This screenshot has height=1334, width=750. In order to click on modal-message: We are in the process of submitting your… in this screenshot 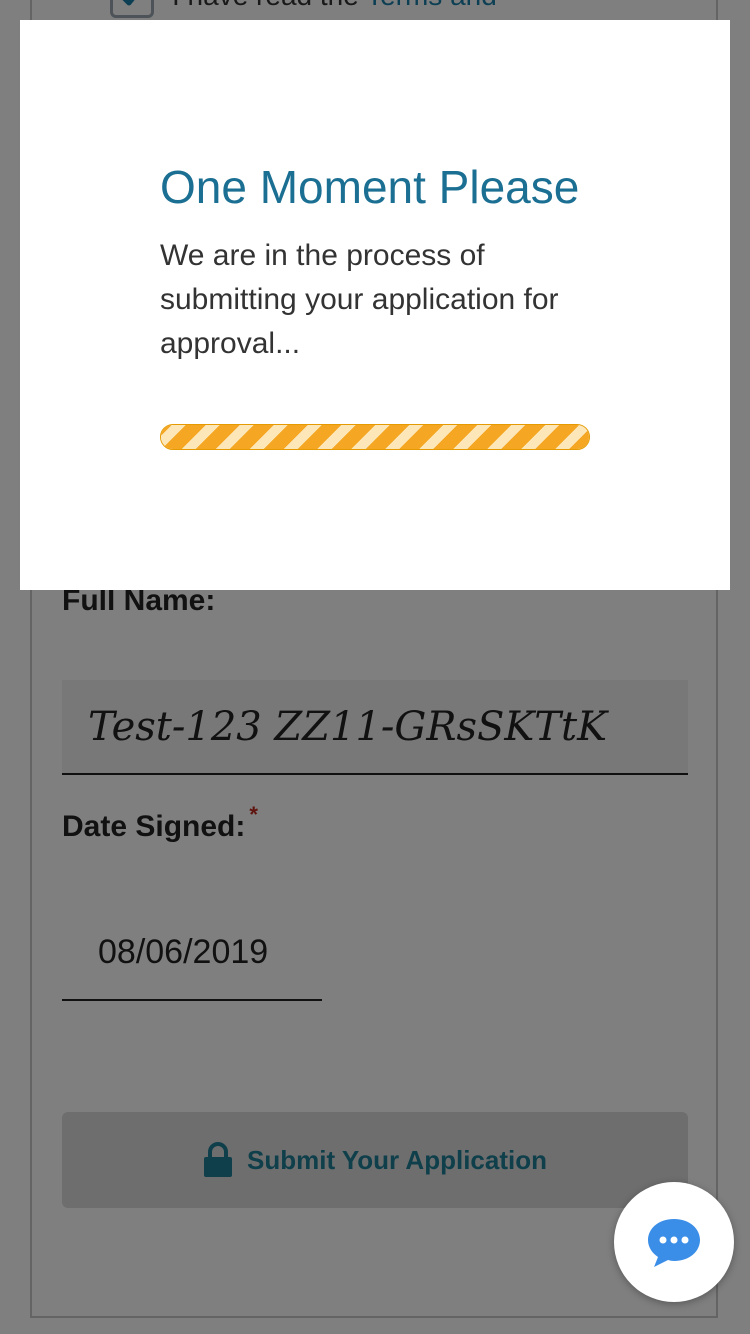, I will do `click(359, 299)`.